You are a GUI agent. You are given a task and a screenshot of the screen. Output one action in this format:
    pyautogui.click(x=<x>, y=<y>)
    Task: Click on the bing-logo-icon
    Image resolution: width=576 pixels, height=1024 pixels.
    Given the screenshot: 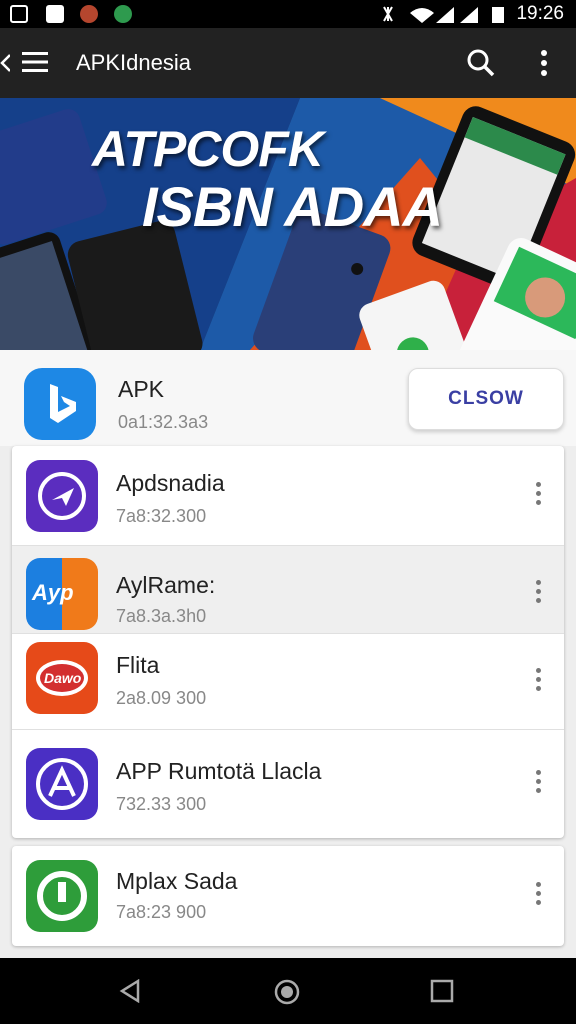 What is the action you would take?
    pyautogui.click(x=63, y=403)
    